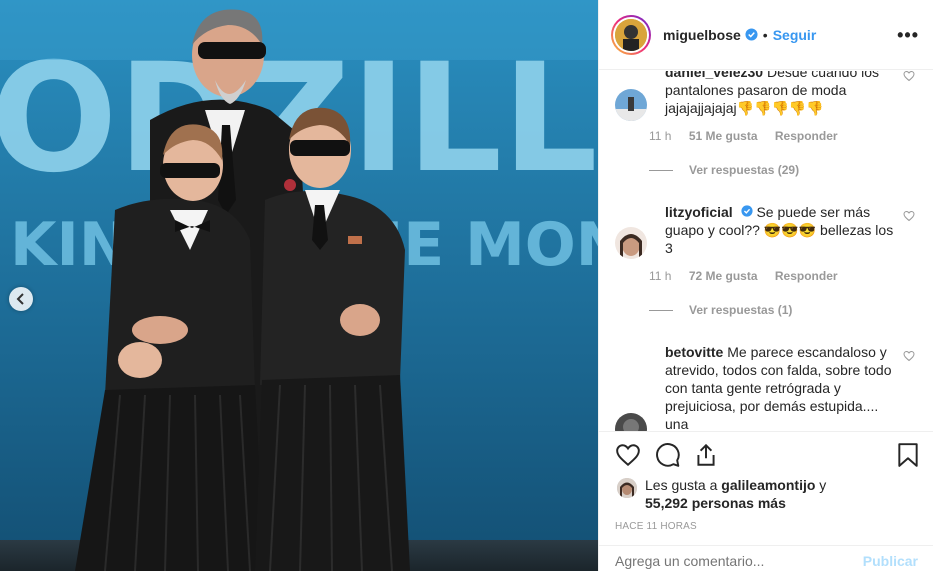 This screenshot has width=933, height=571. What do you see at coordinates (741, 310) in the screenshot?
I see `view-replies-label: Ver respuestas (1)` at bounding box center [741, 310].